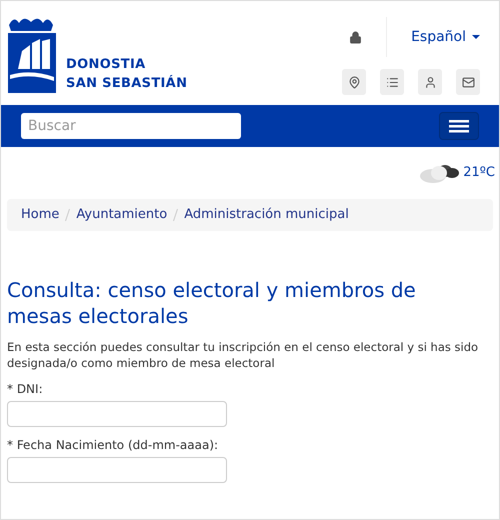 Image resolution: width=500 pixels, height=520 pixels. What do you see at coordinates (131, 126) in the screenshot?
I see `search-field: Buscar` at bounding box center [131, 126].